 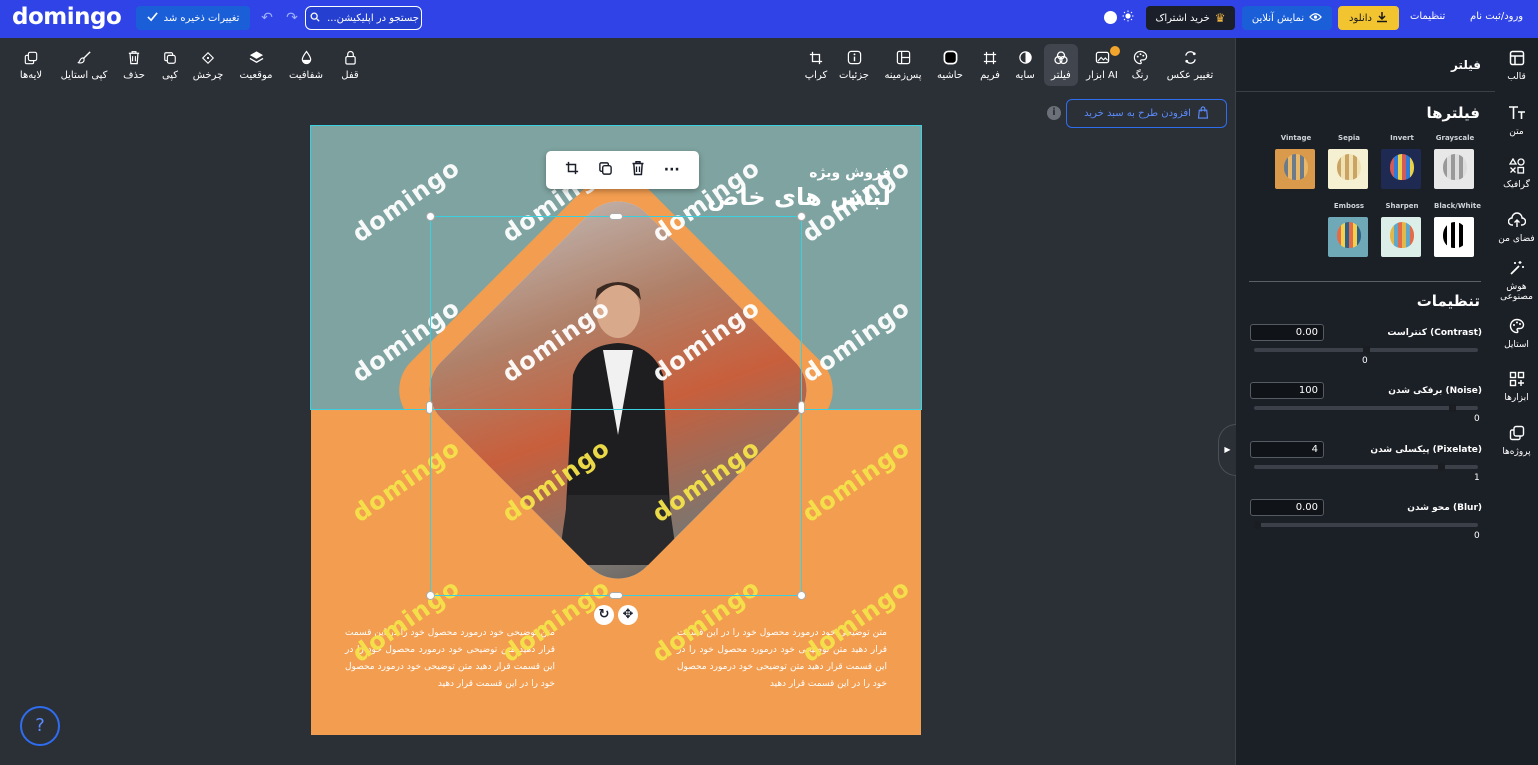 I want to click on selection-box, so click(x=616, y=406).